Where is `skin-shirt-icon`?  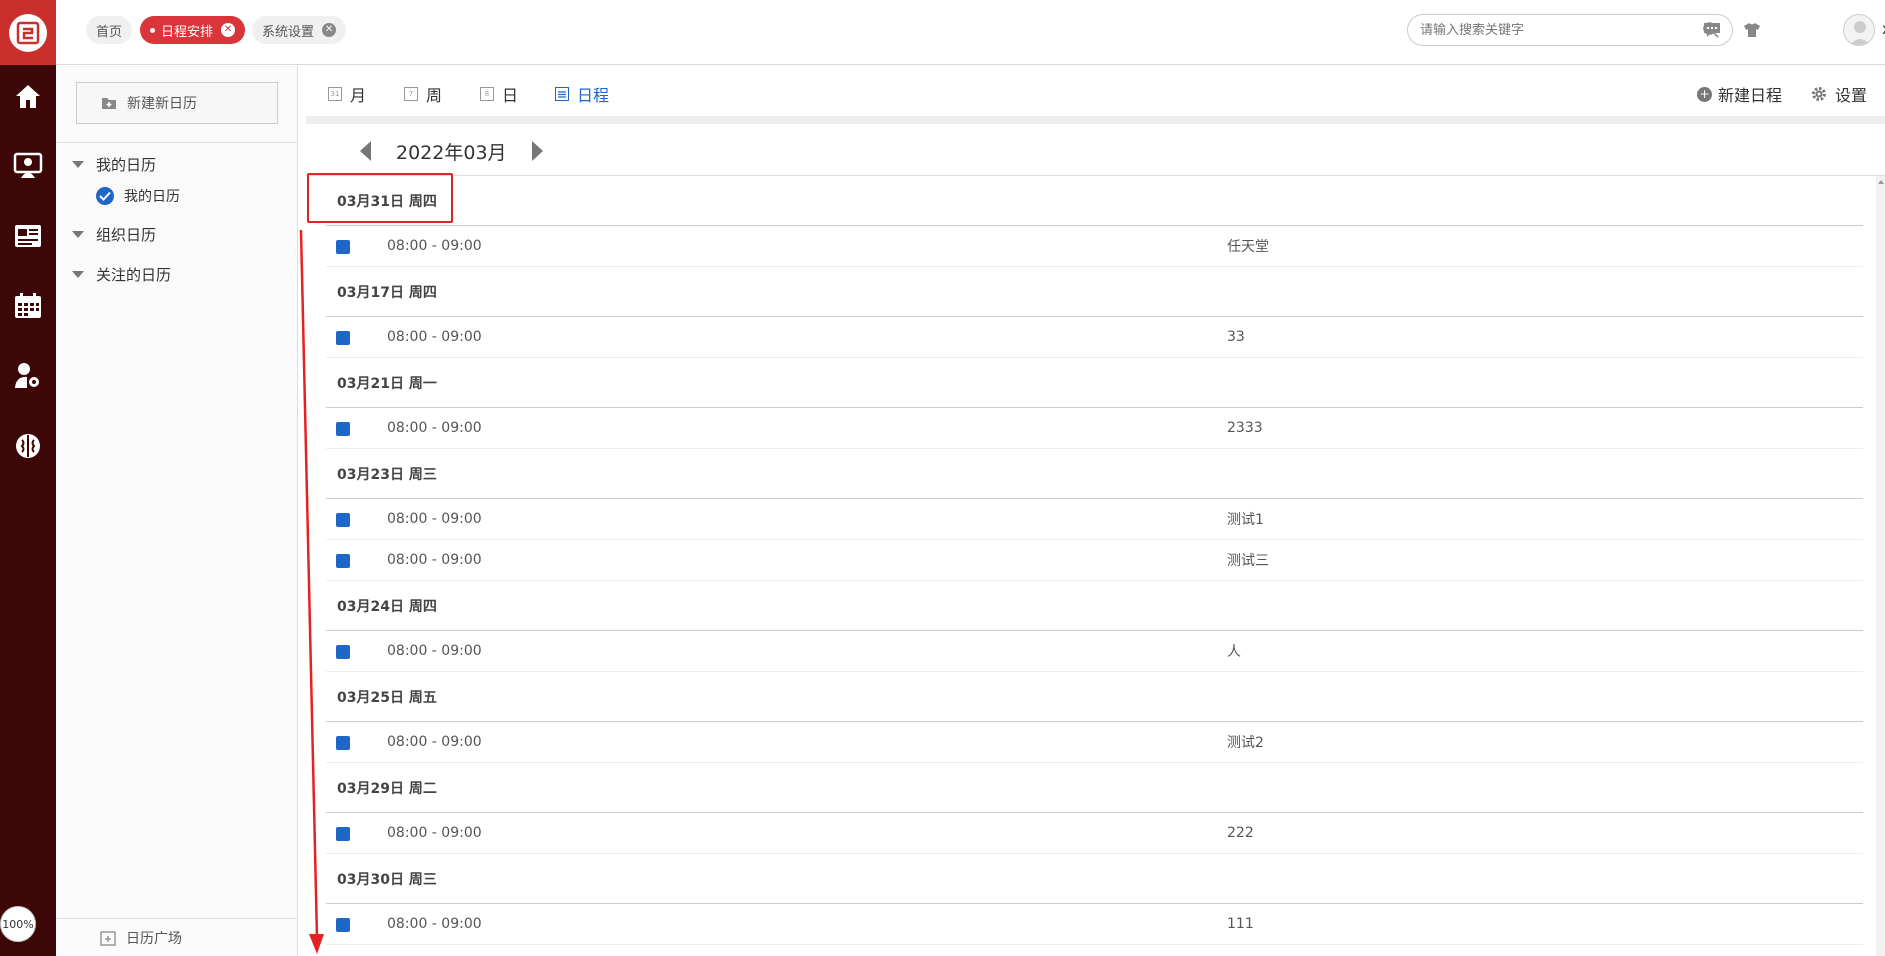
skin-shirt-icon is located at coordinates (1752, 30).